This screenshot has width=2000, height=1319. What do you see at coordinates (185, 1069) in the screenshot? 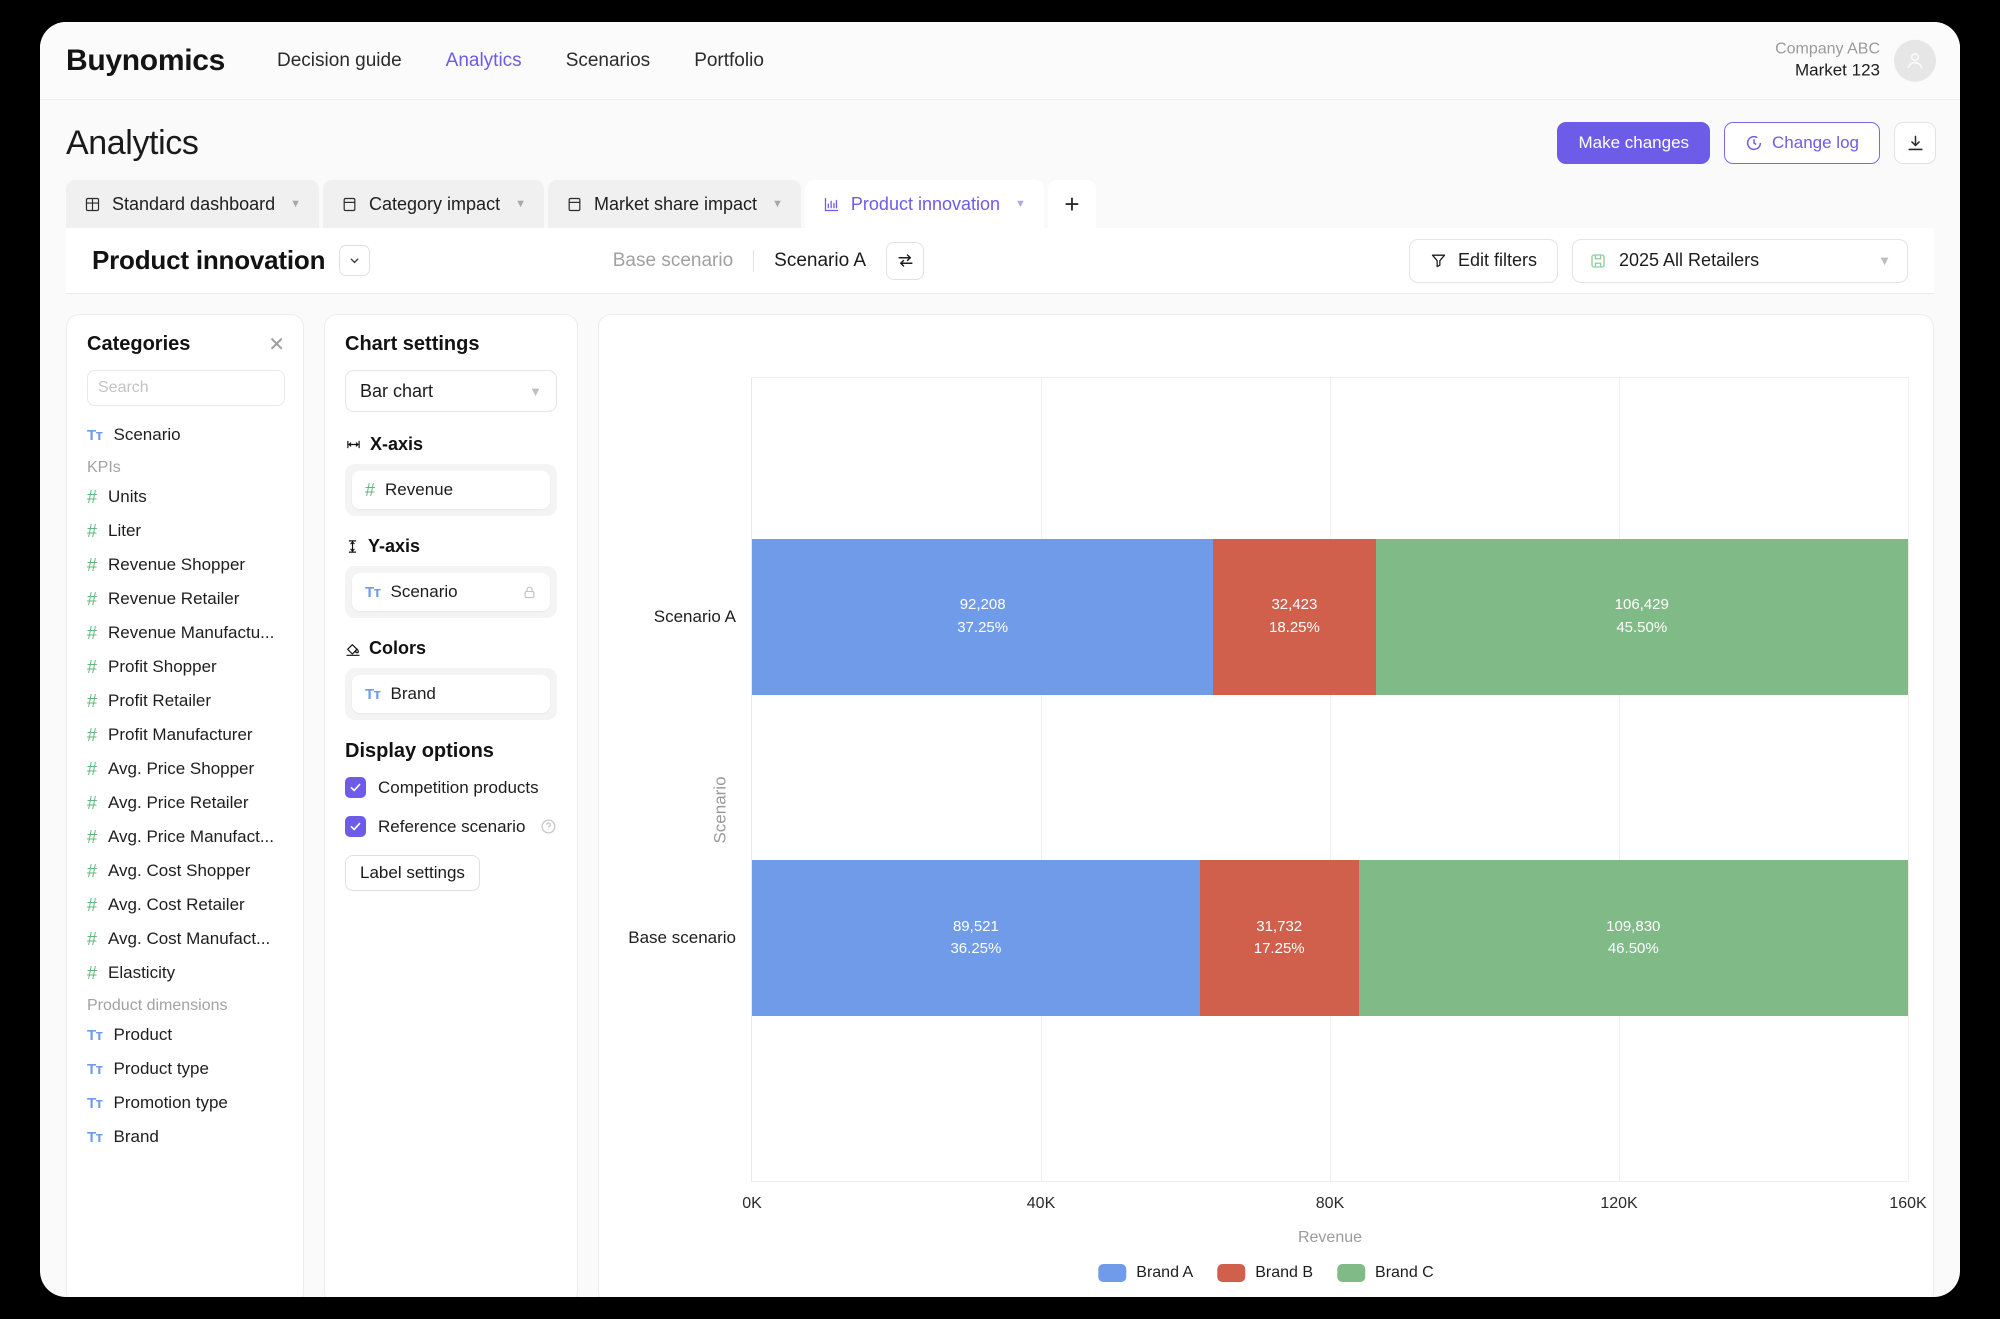
I see `category-item: Tᴛ Product type` at bounding box center [185, 1069].